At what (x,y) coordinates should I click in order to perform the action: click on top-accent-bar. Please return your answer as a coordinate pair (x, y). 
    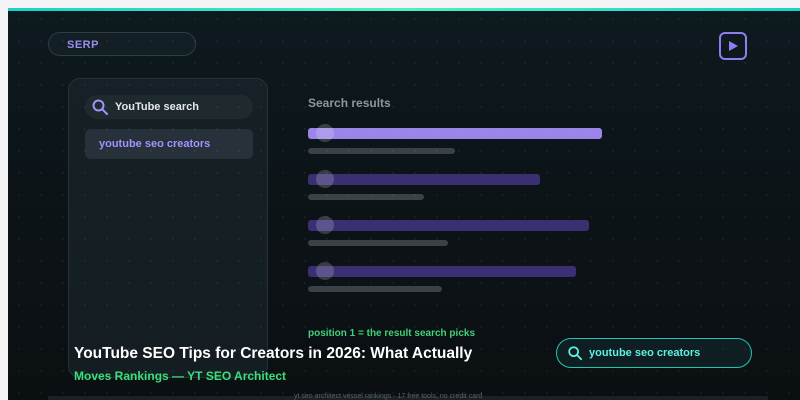
    Looking at the image, I should click on (404, 9).